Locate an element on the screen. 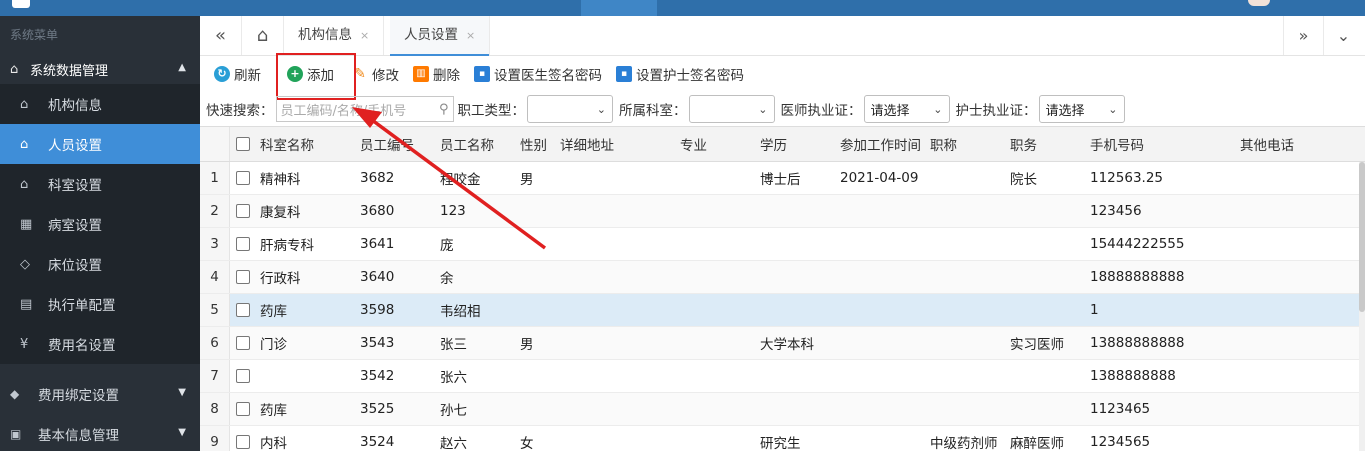  sidebar-item-exec-config: ▤ 执行单配置 is located at coordinates (100, 304).